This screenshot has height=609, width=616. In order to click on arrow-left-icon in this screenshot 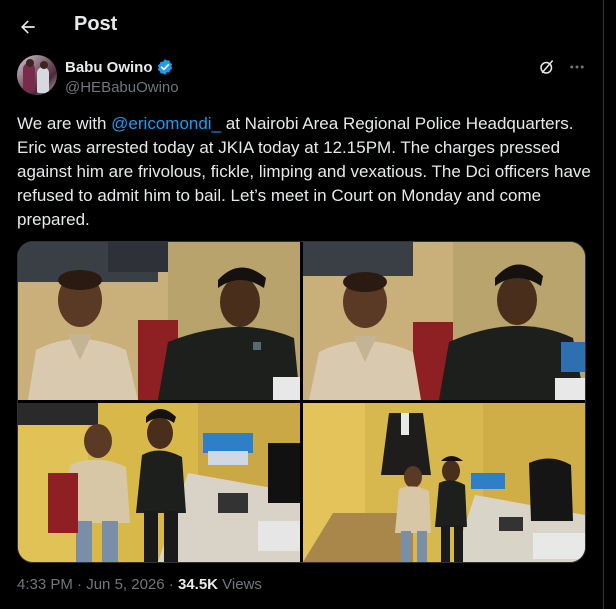, I will do `click(28, 27)`.